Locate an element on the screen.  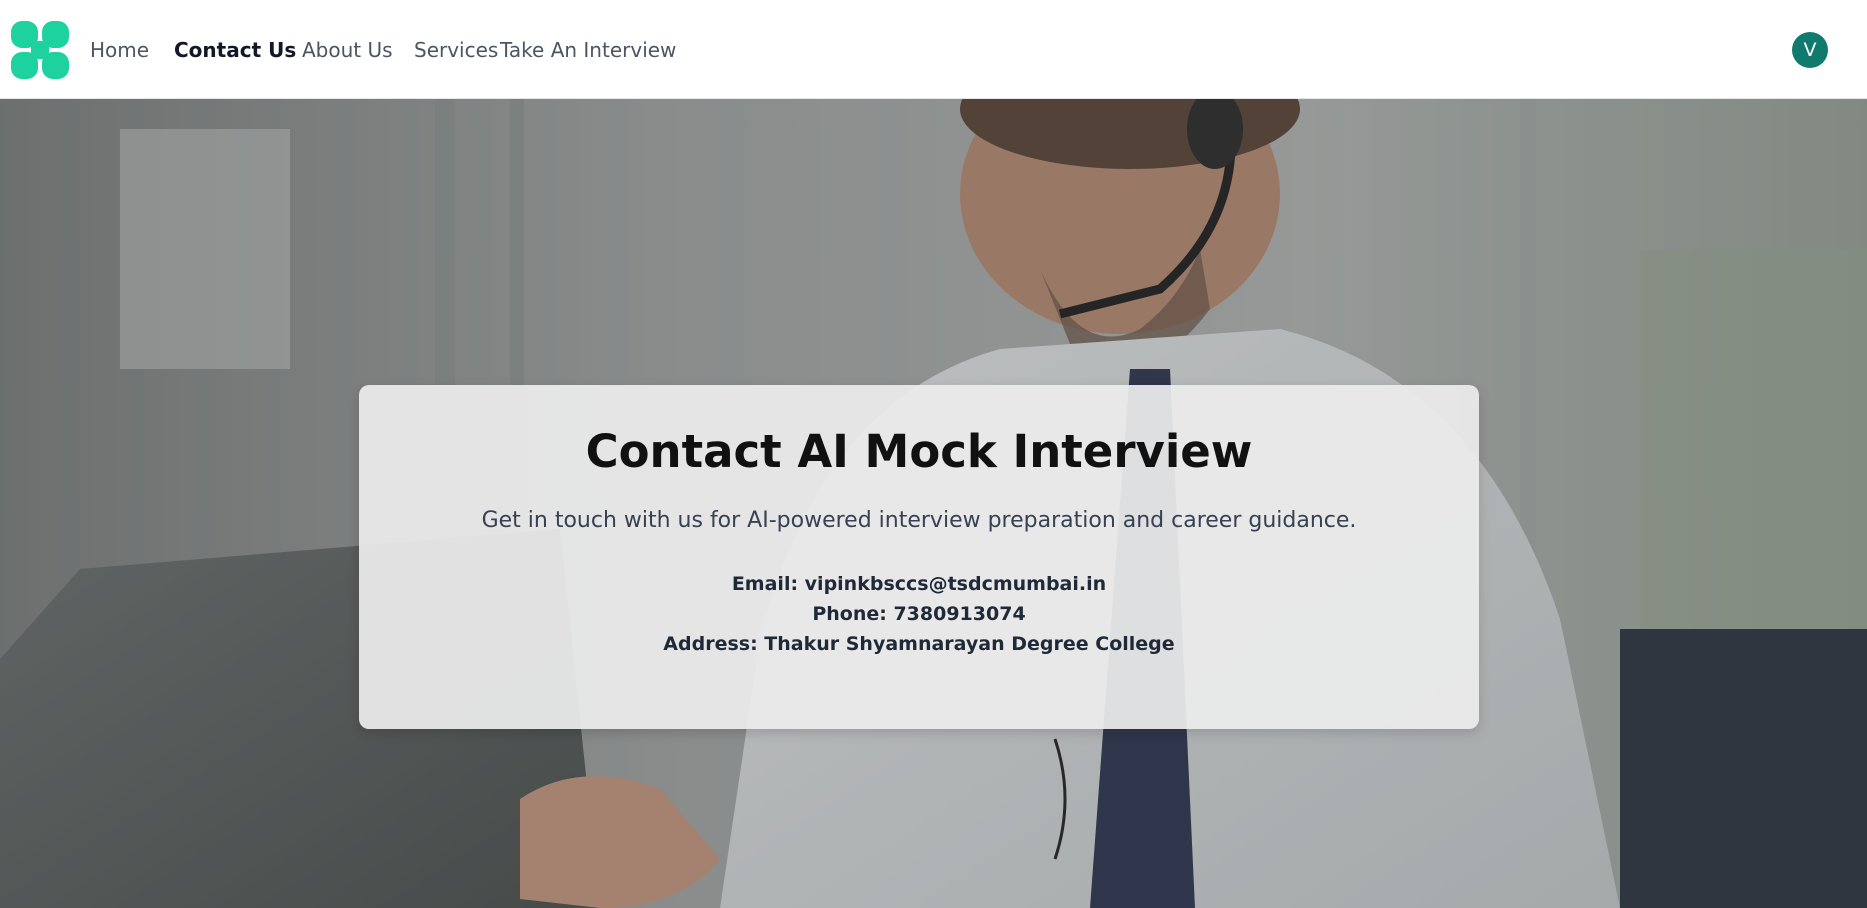
contact-phone: Phone: 7380913074 is located at coordinates (919, 614).